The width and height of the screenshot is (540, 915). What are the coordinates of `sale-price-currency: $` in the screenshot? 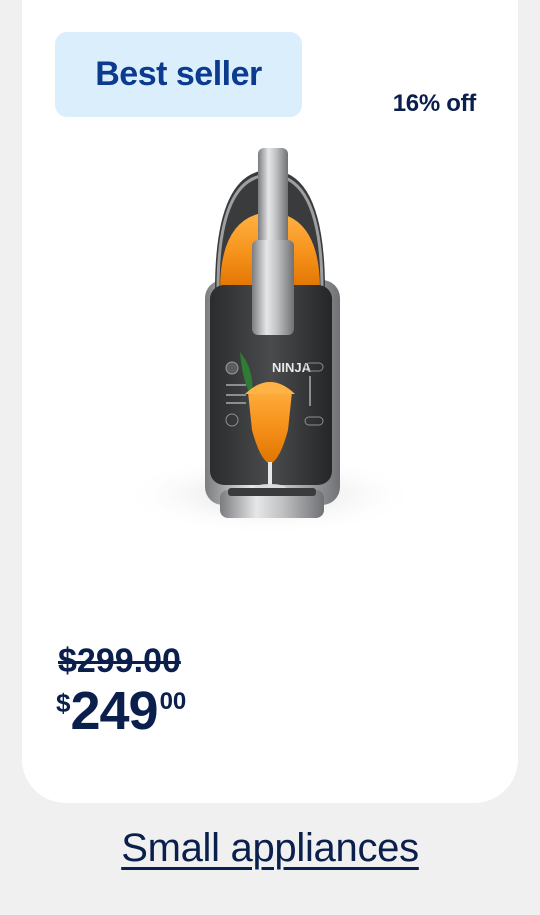 It's located at (63, 703).